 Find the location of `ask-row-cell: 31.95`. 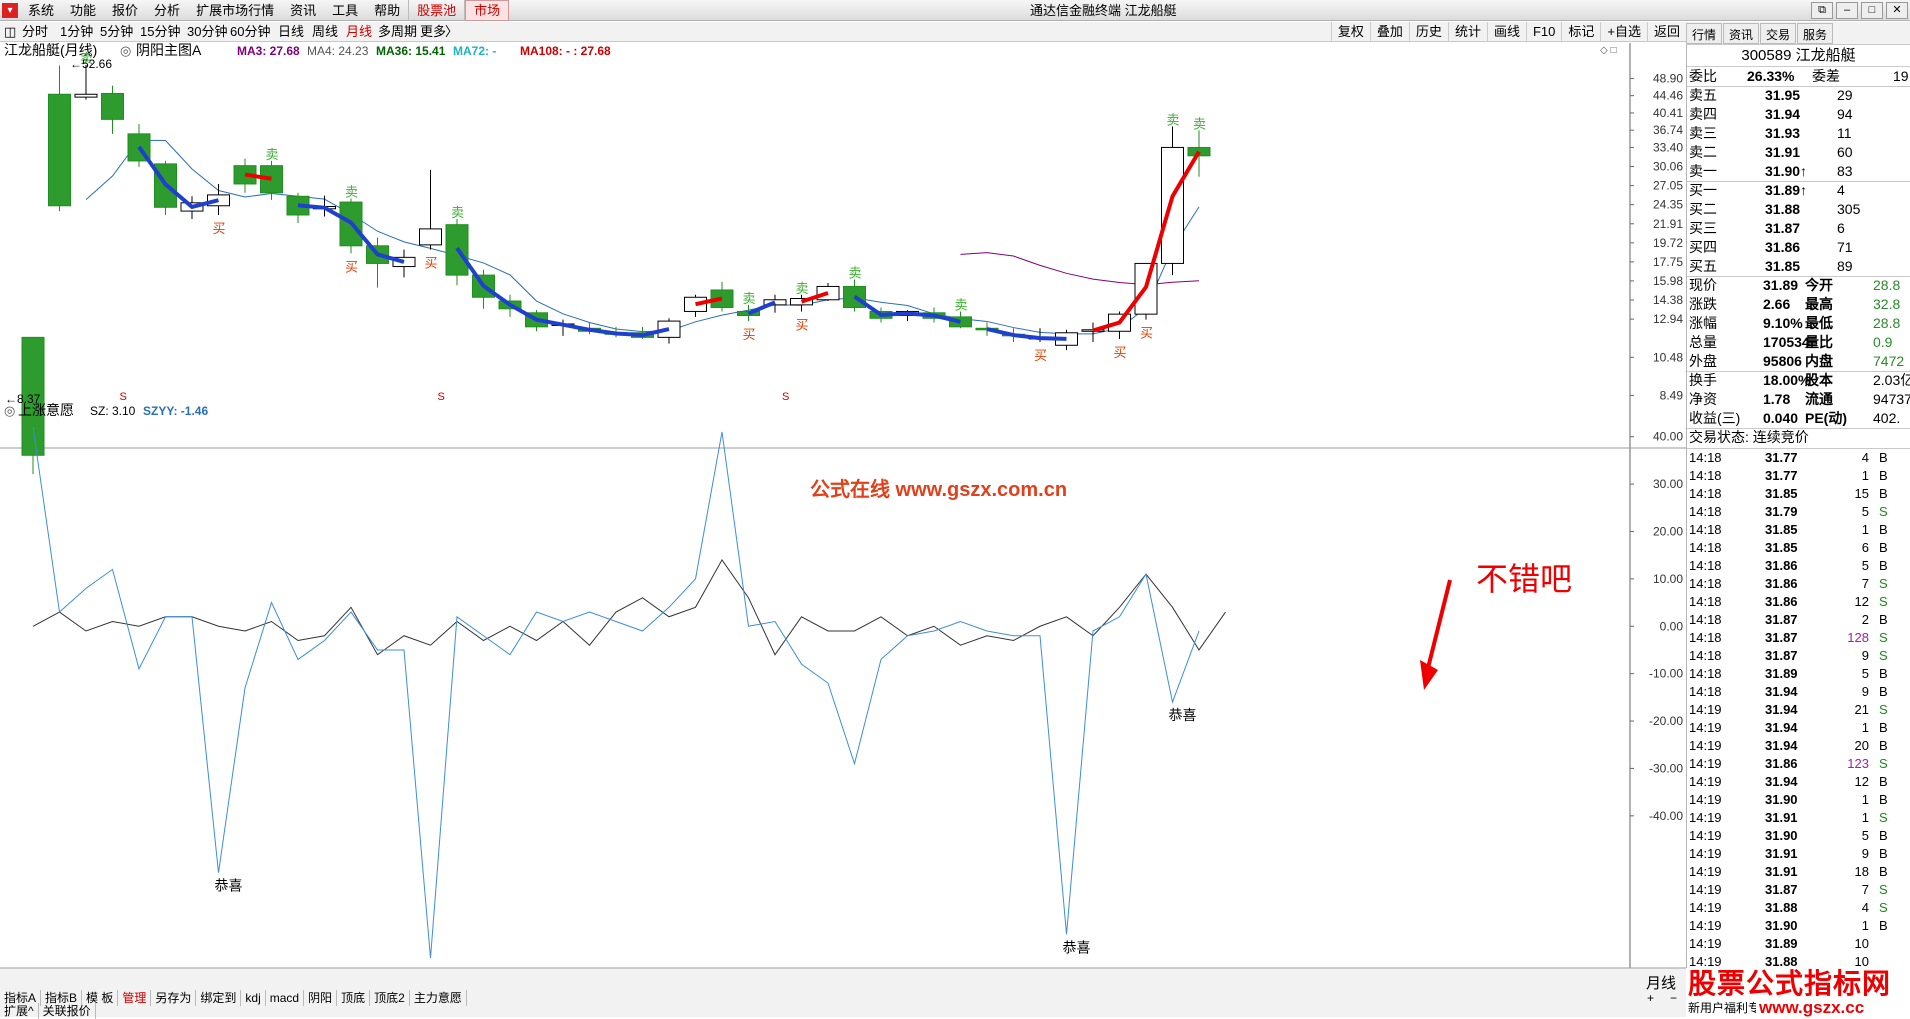

ask-row-cell: 31.95 is located at coordinates (1783, 95).